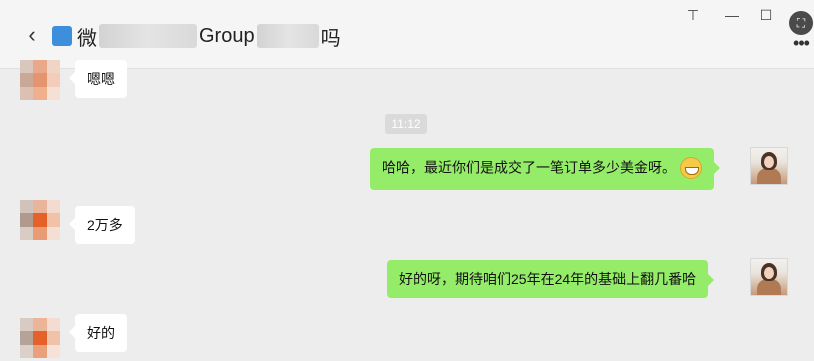 The image size is (814, 361). I want to click on message-text: 好的呀，期待咱们25年在24年的基础上翻几番哈, so click(548, 279).